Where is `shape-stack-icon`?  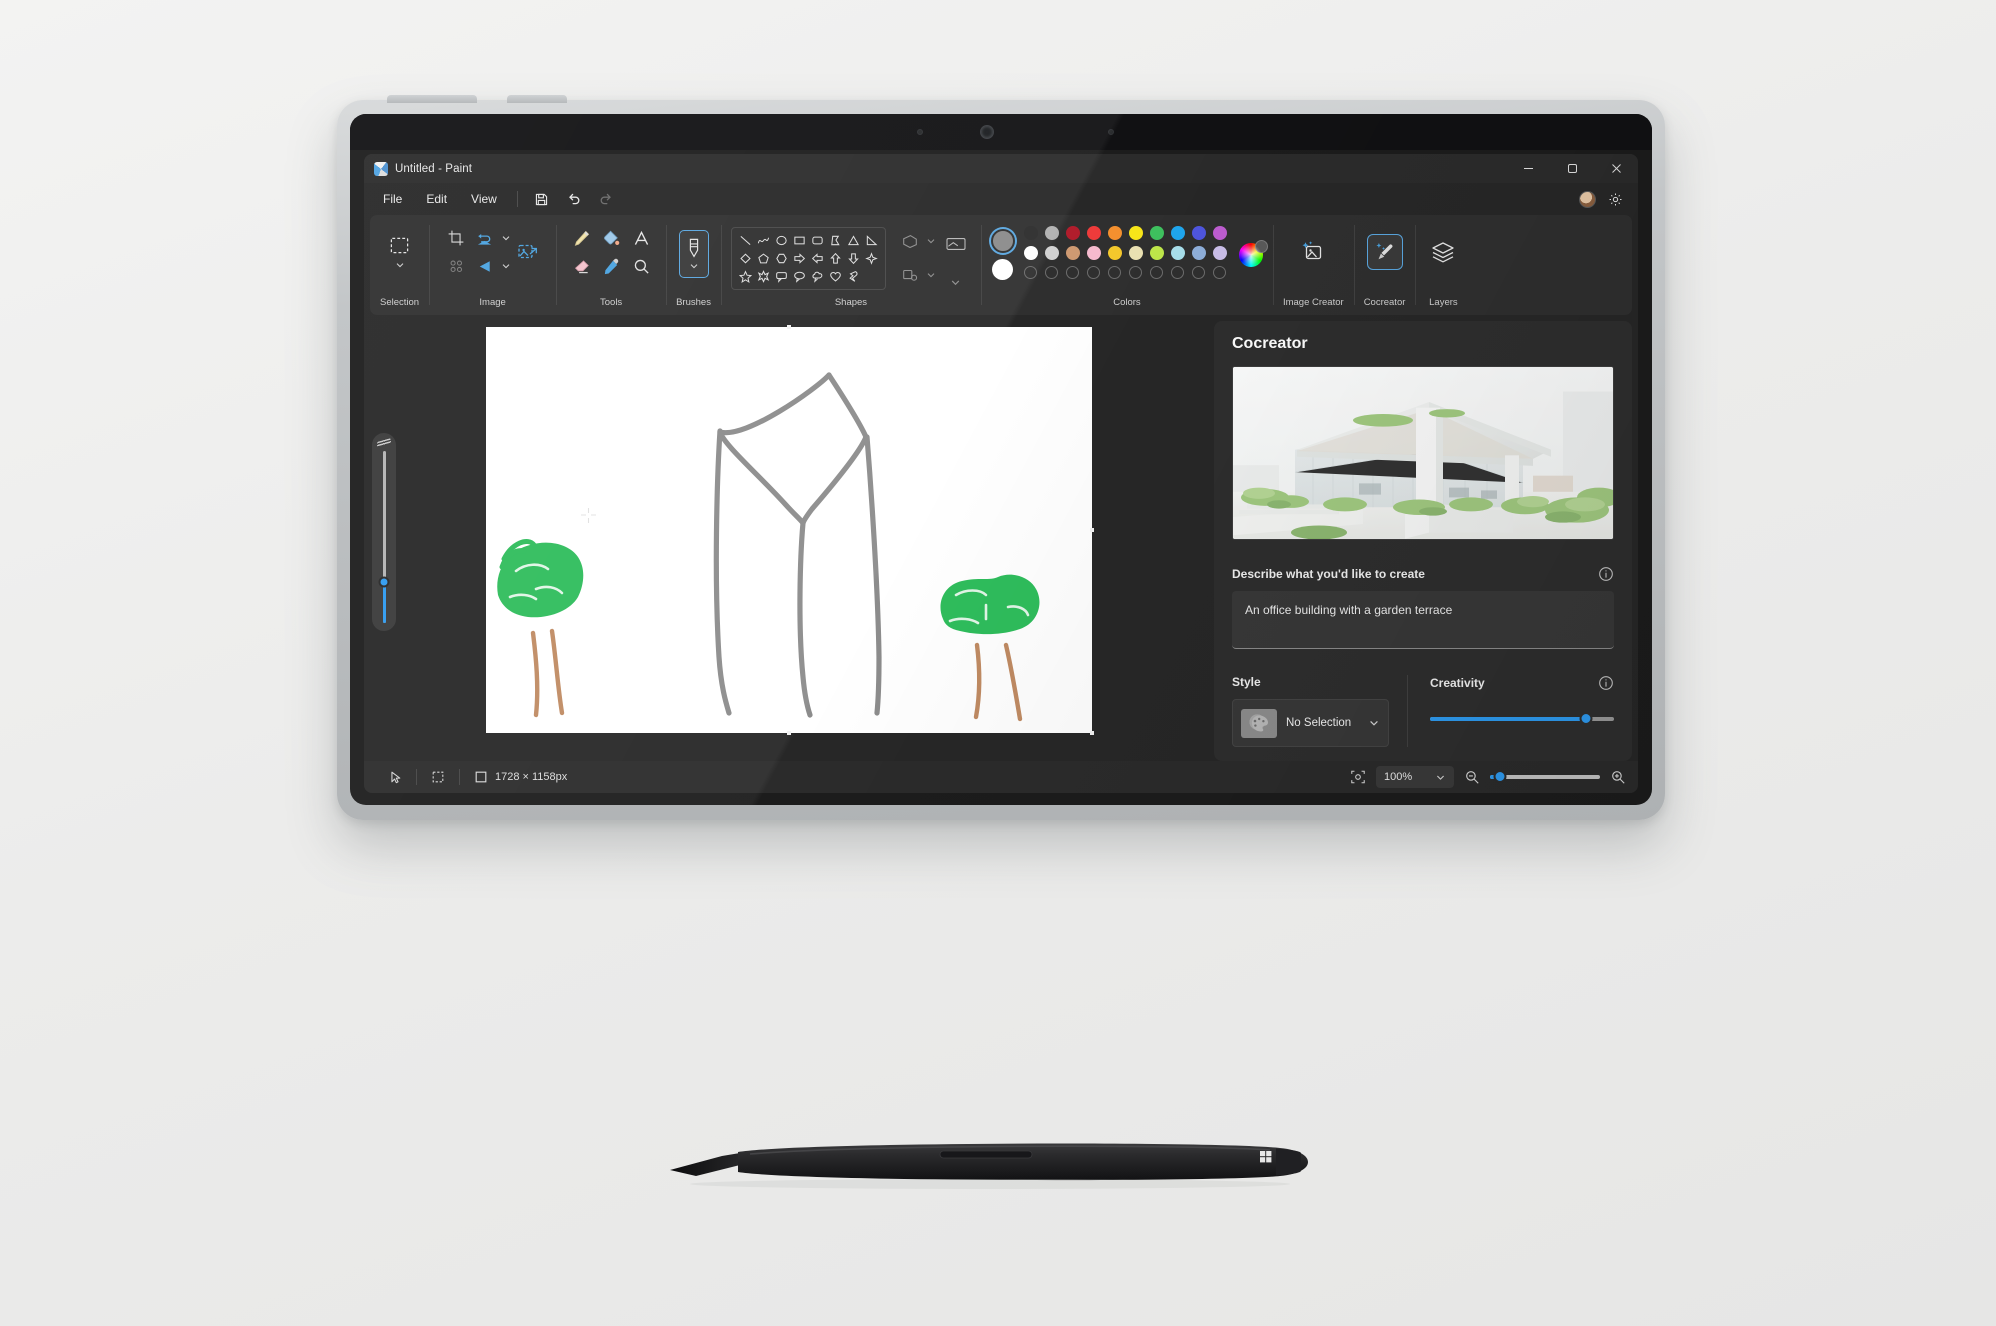
shape-stack-icon is located at coordinates (956, 244).